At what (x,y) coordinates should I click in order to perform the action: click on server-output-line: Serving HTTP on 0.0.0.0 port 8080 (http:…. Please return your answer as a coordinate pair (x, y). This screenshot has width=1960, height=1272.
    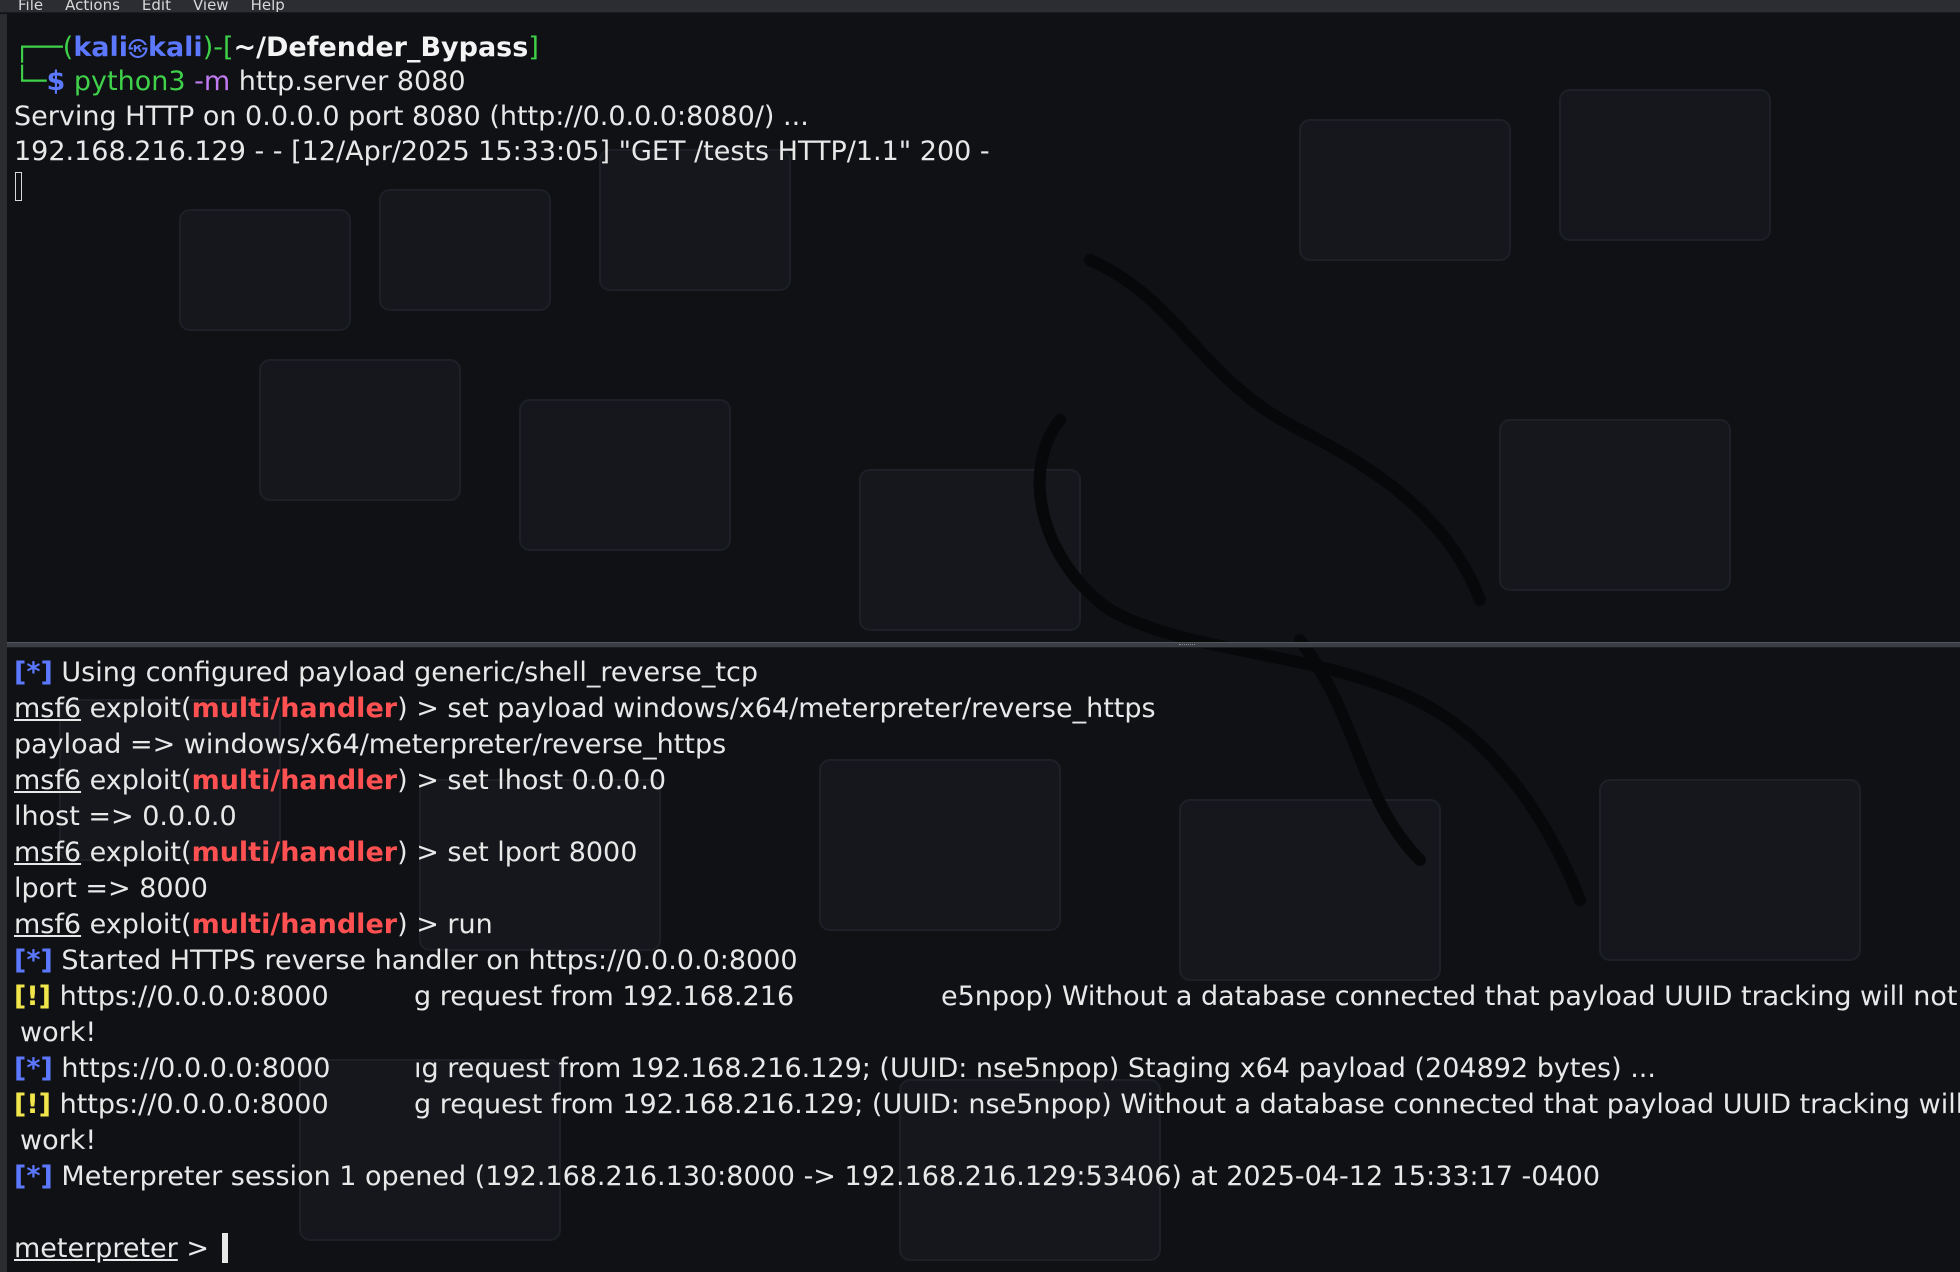
    Looking at the image, I should click on (411, 116).